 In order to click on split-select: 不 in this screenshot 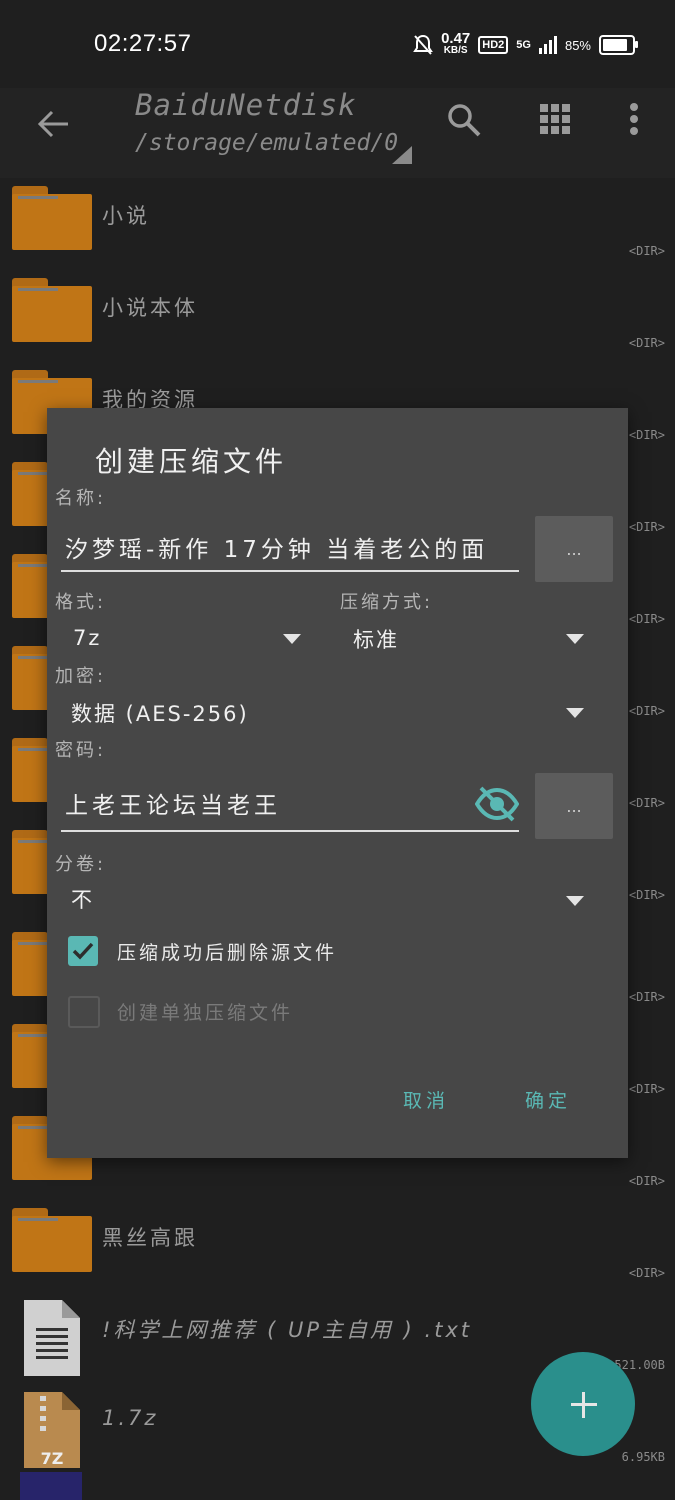, I will do `click(82, 899)`.